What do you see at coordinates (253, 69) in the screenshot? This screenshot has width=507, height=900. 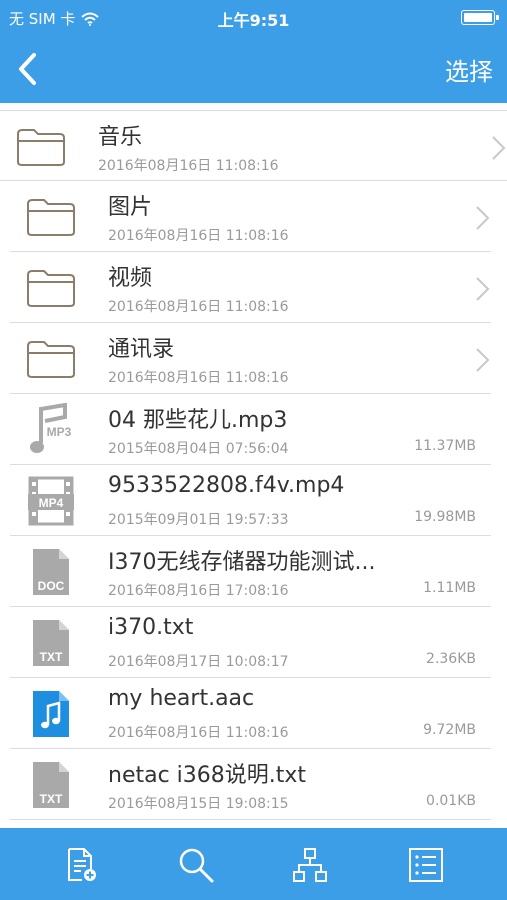 I see `nav-bar: 选择` at bounding box center [253, 69].